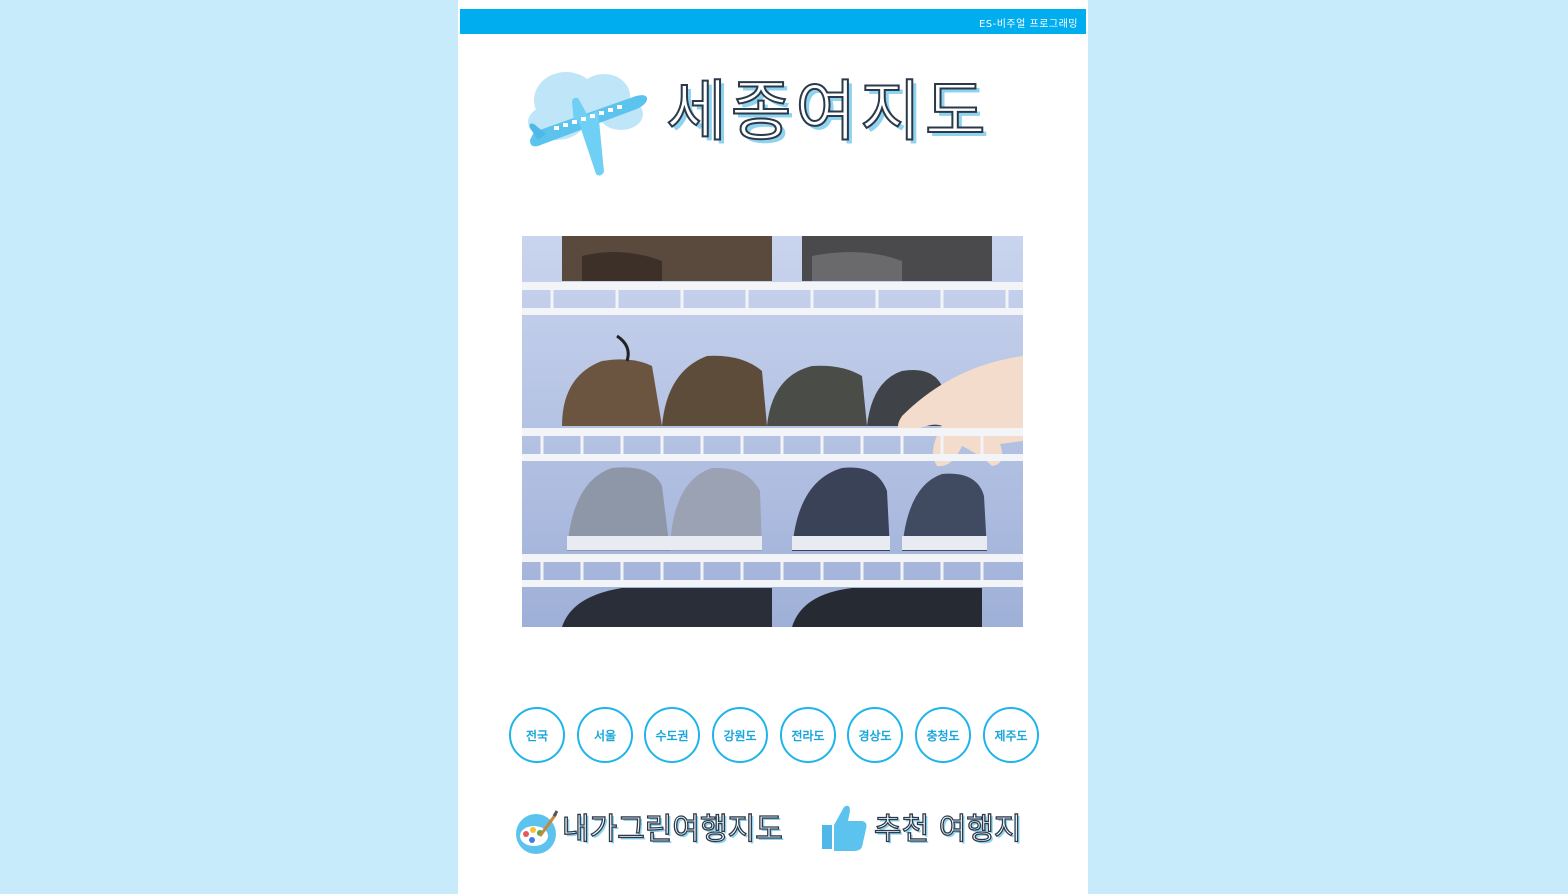  I want to click on region-label: 경상도, so click(875, 735).